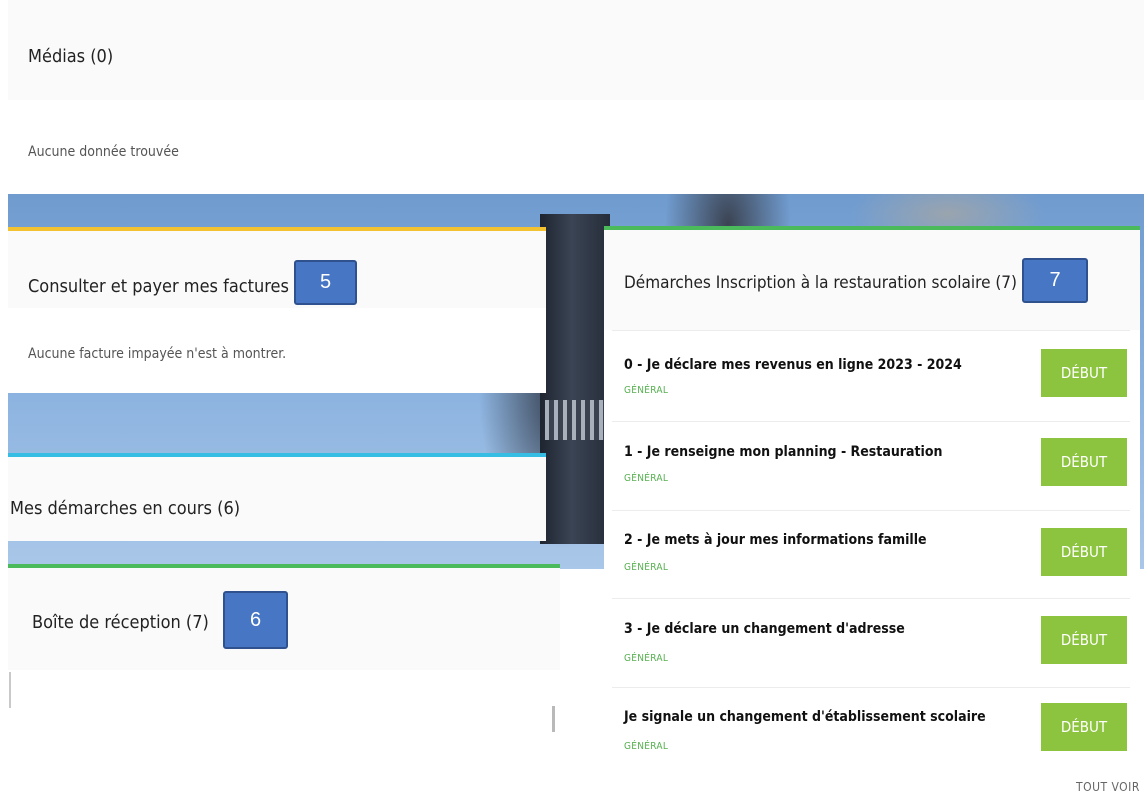 The width and height of the screenshot is (1144, 800). I want to click on background-photo-balustrade, so click(575, 420).